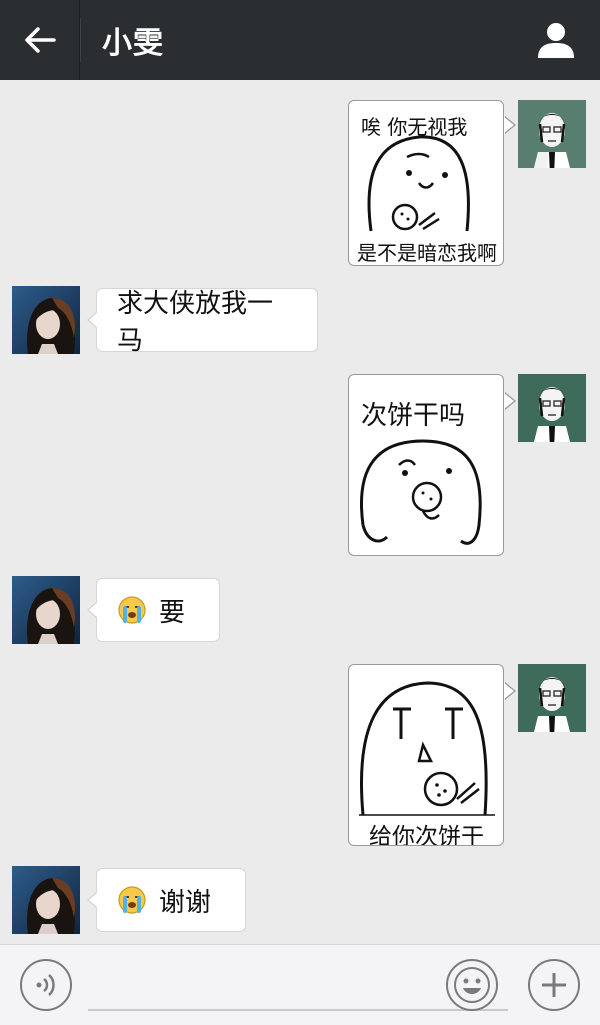 The width and height of the screenshot is (600, 1025). What do you see at coordinates (185, 902) in the screenshot?
I see `message-text: 谢谢` at bounding box center [185, 902].